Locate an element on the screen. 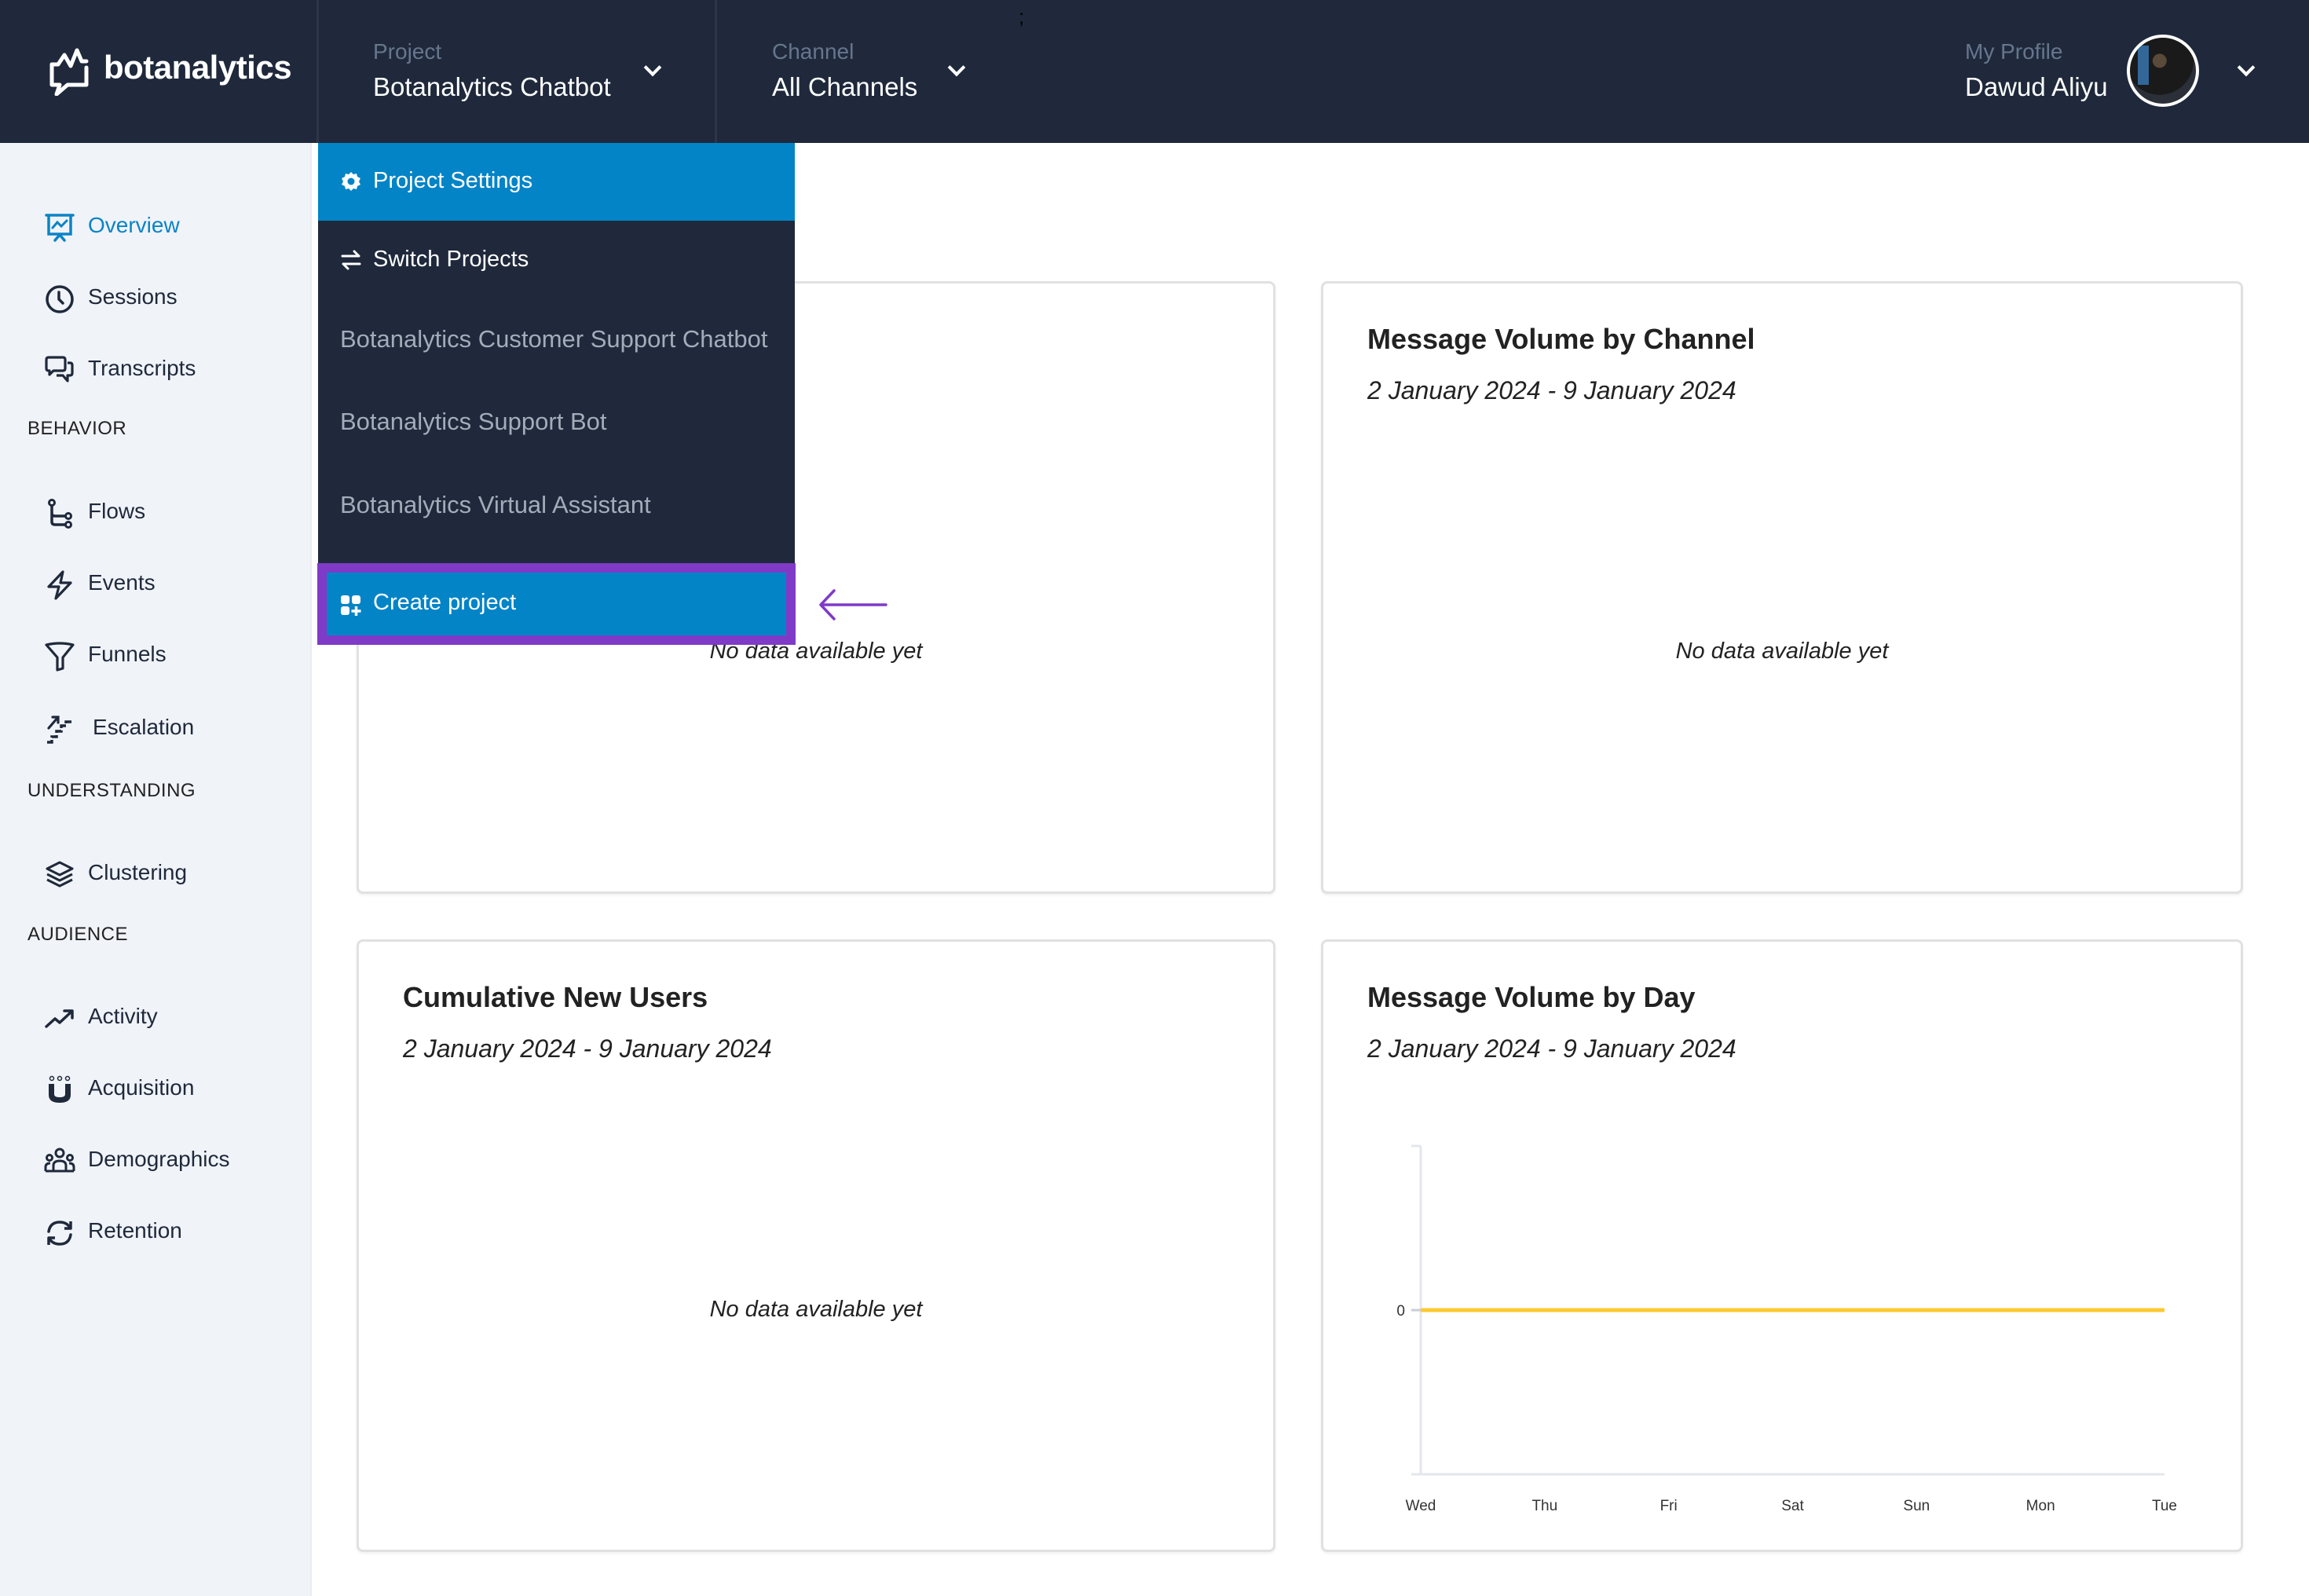  sidebar-item-label: Sessions is located at coordinates (132, 296).